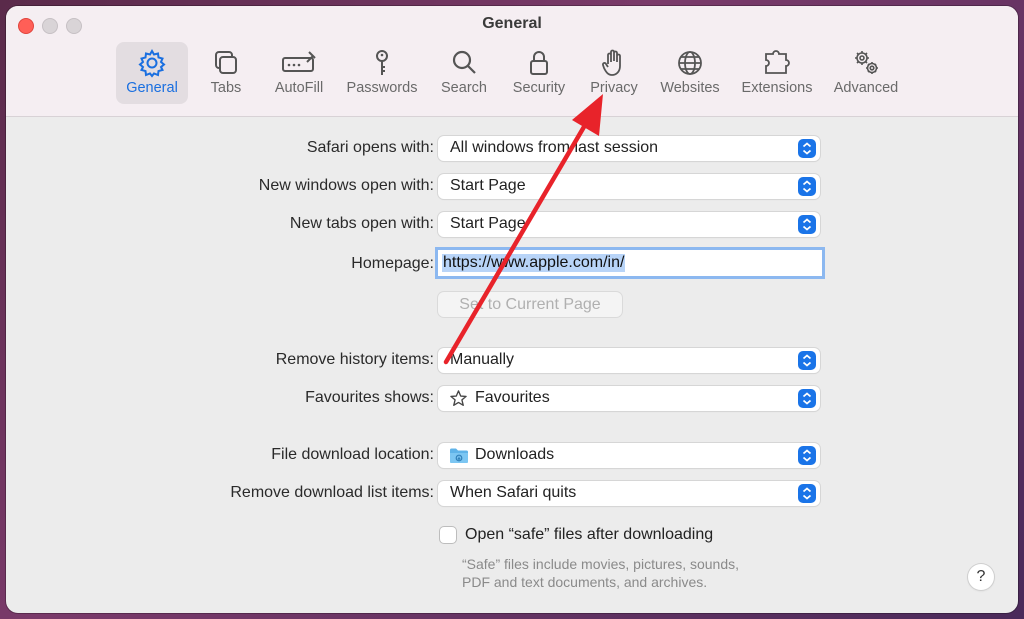  What do you see at coordinates (690, 88) in the screenshot?
I see `tab-label: Websites` at bounding box center [690, 88].